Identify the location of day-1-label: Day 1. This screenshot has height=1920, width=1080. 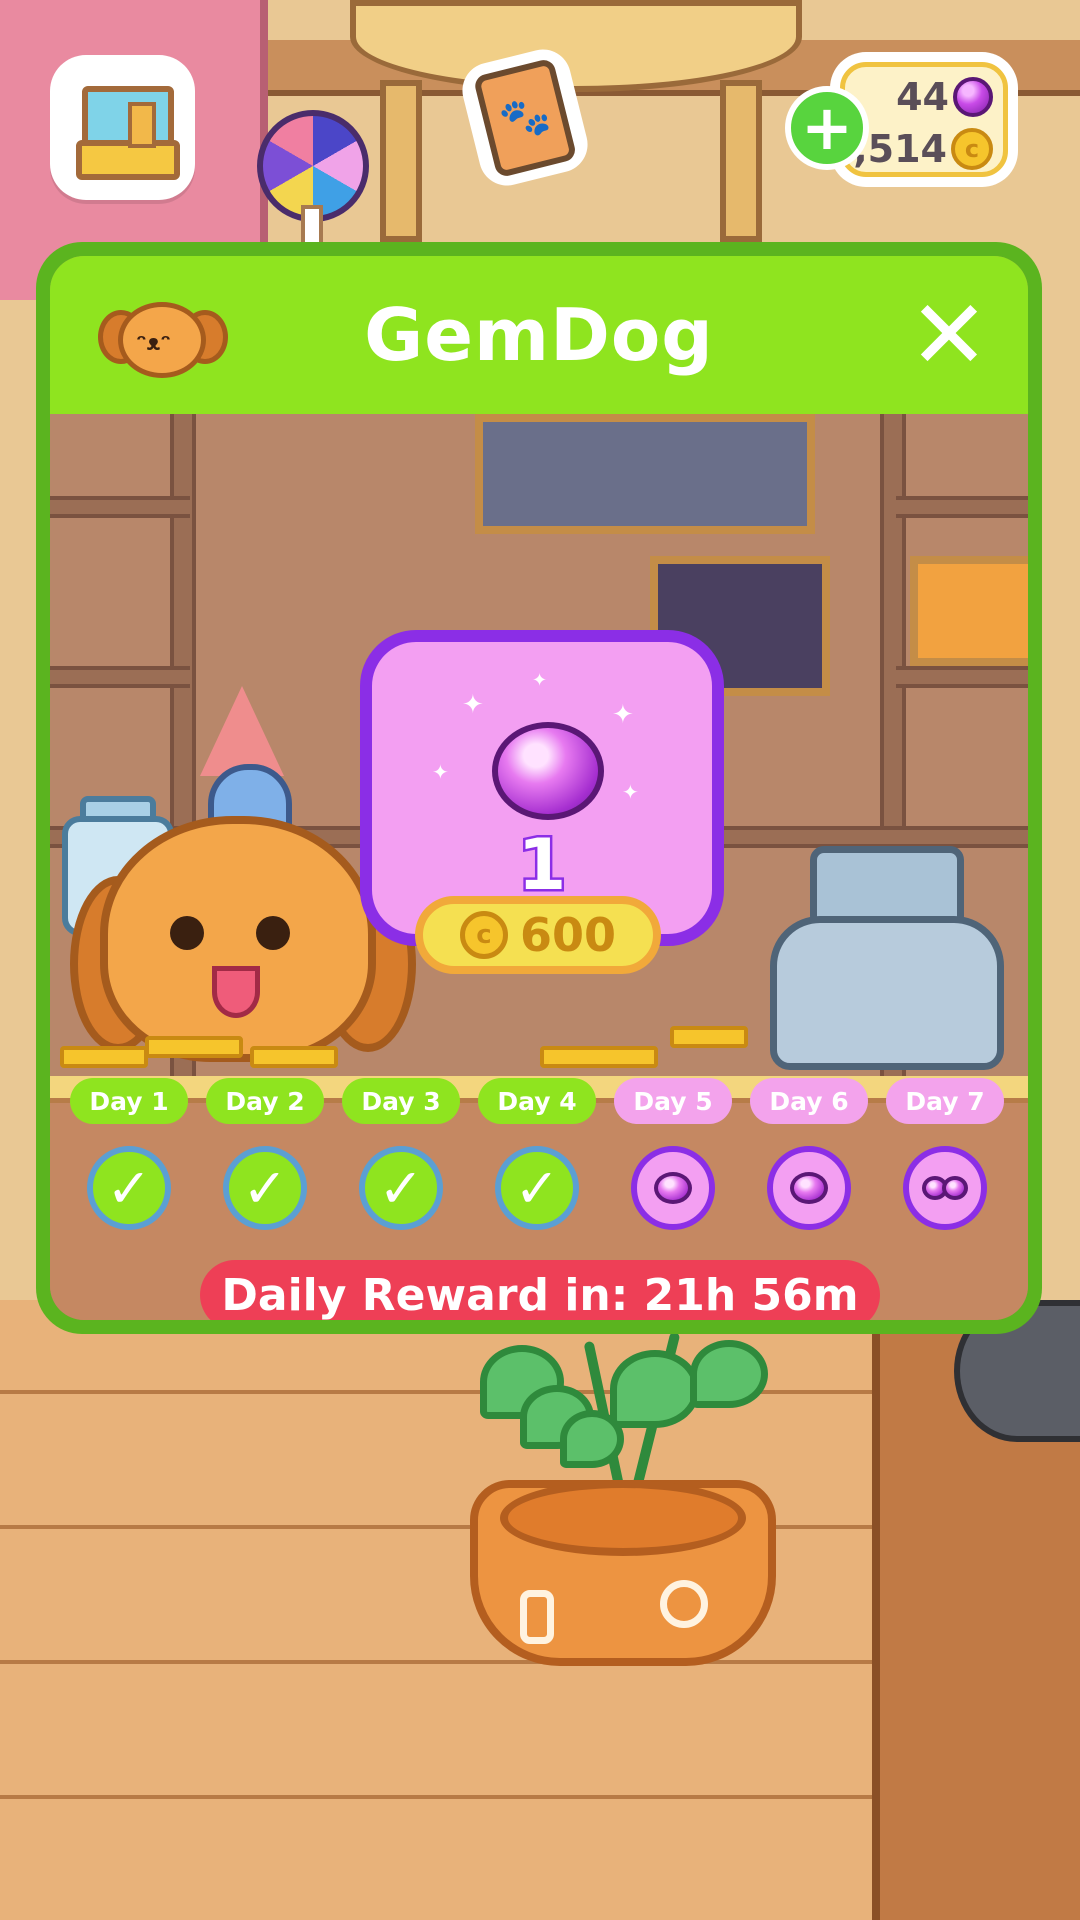
(129, 1101).